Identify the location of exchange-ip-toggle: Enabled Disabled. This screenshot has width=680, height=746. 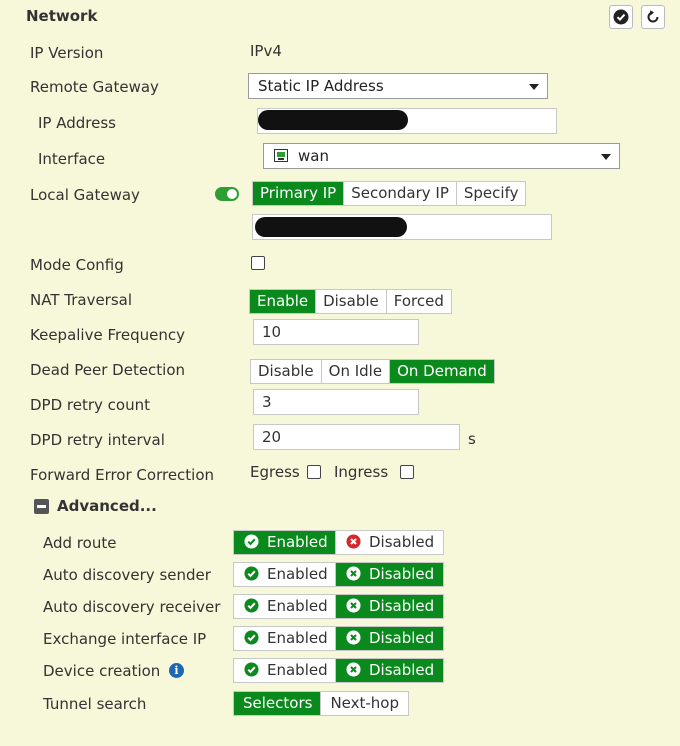
(338, 638).